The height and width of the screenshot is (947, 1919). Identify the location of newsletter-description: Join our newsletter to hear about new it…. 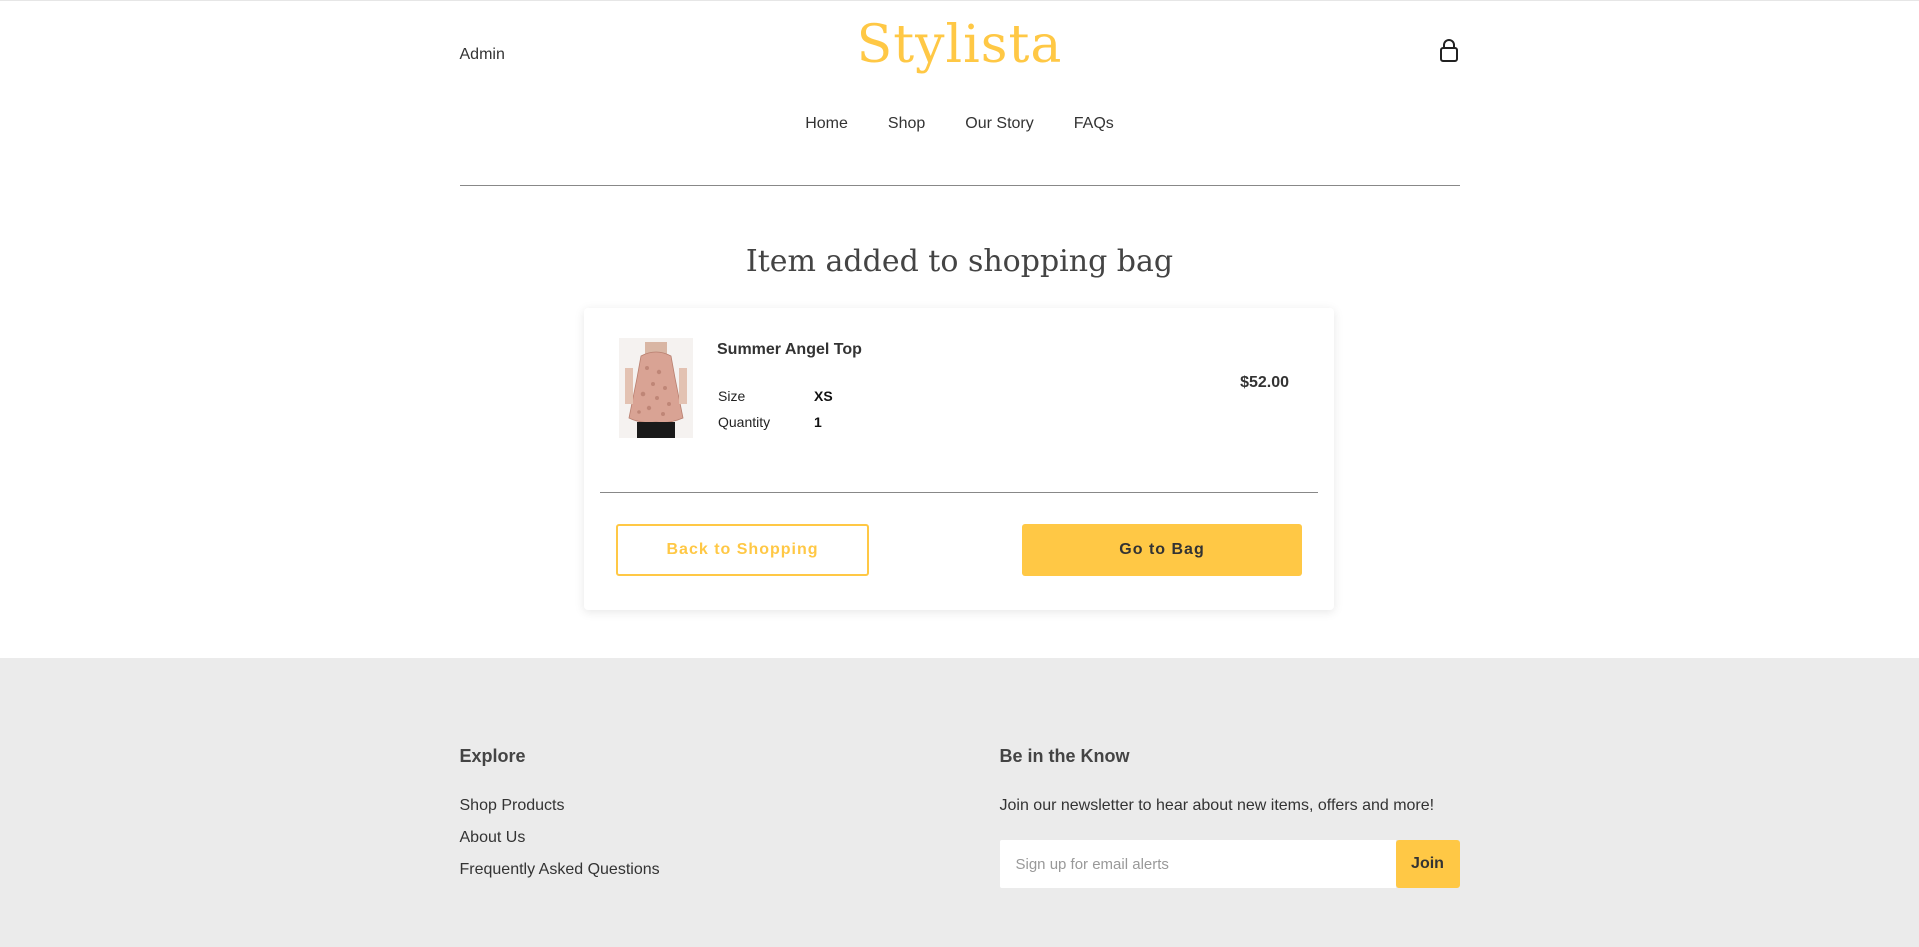
(1217, 805).